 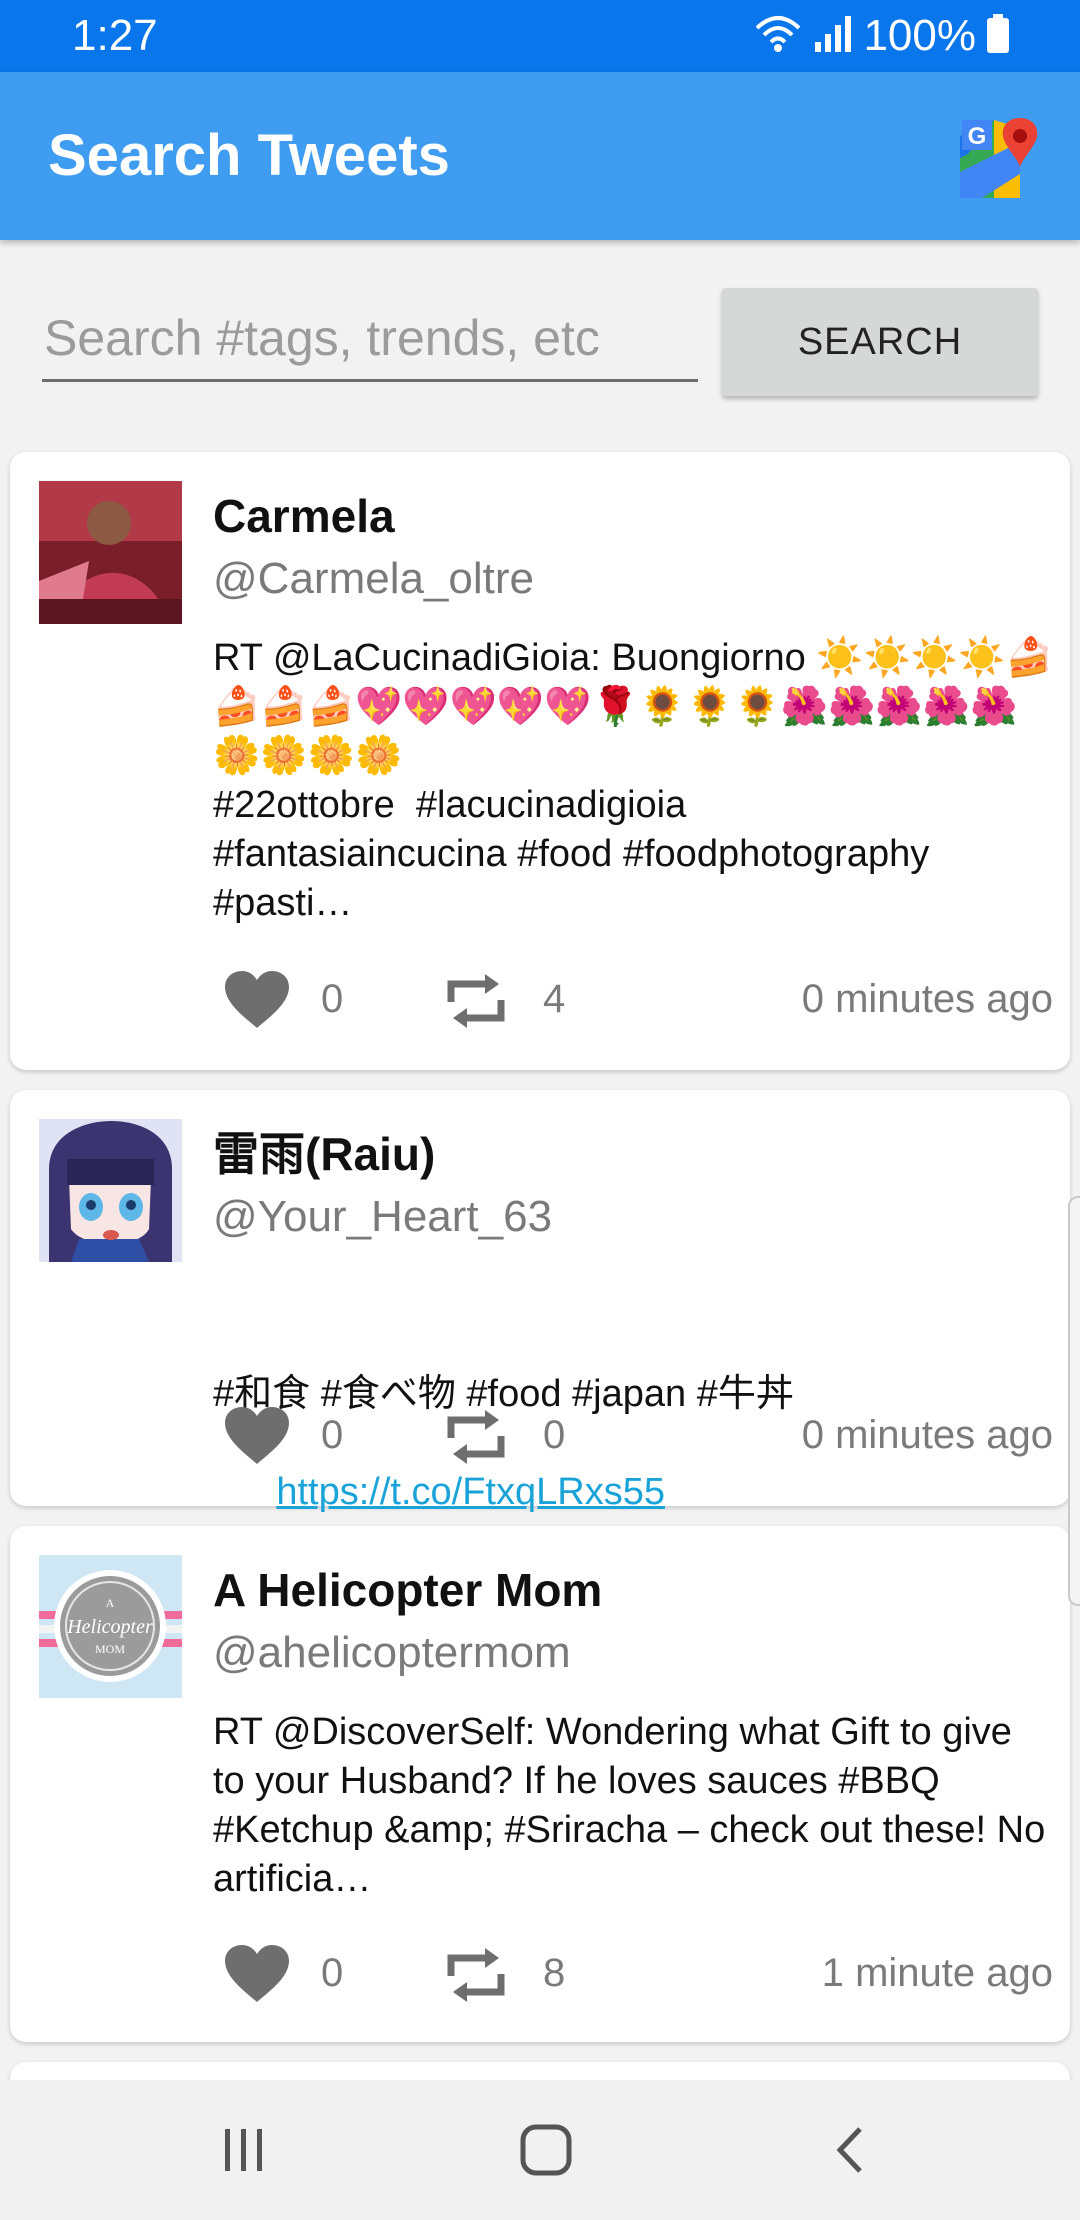 I want to click on tweet-actions: 0 0 0 minutes ago, so click(x=633, y=1436).